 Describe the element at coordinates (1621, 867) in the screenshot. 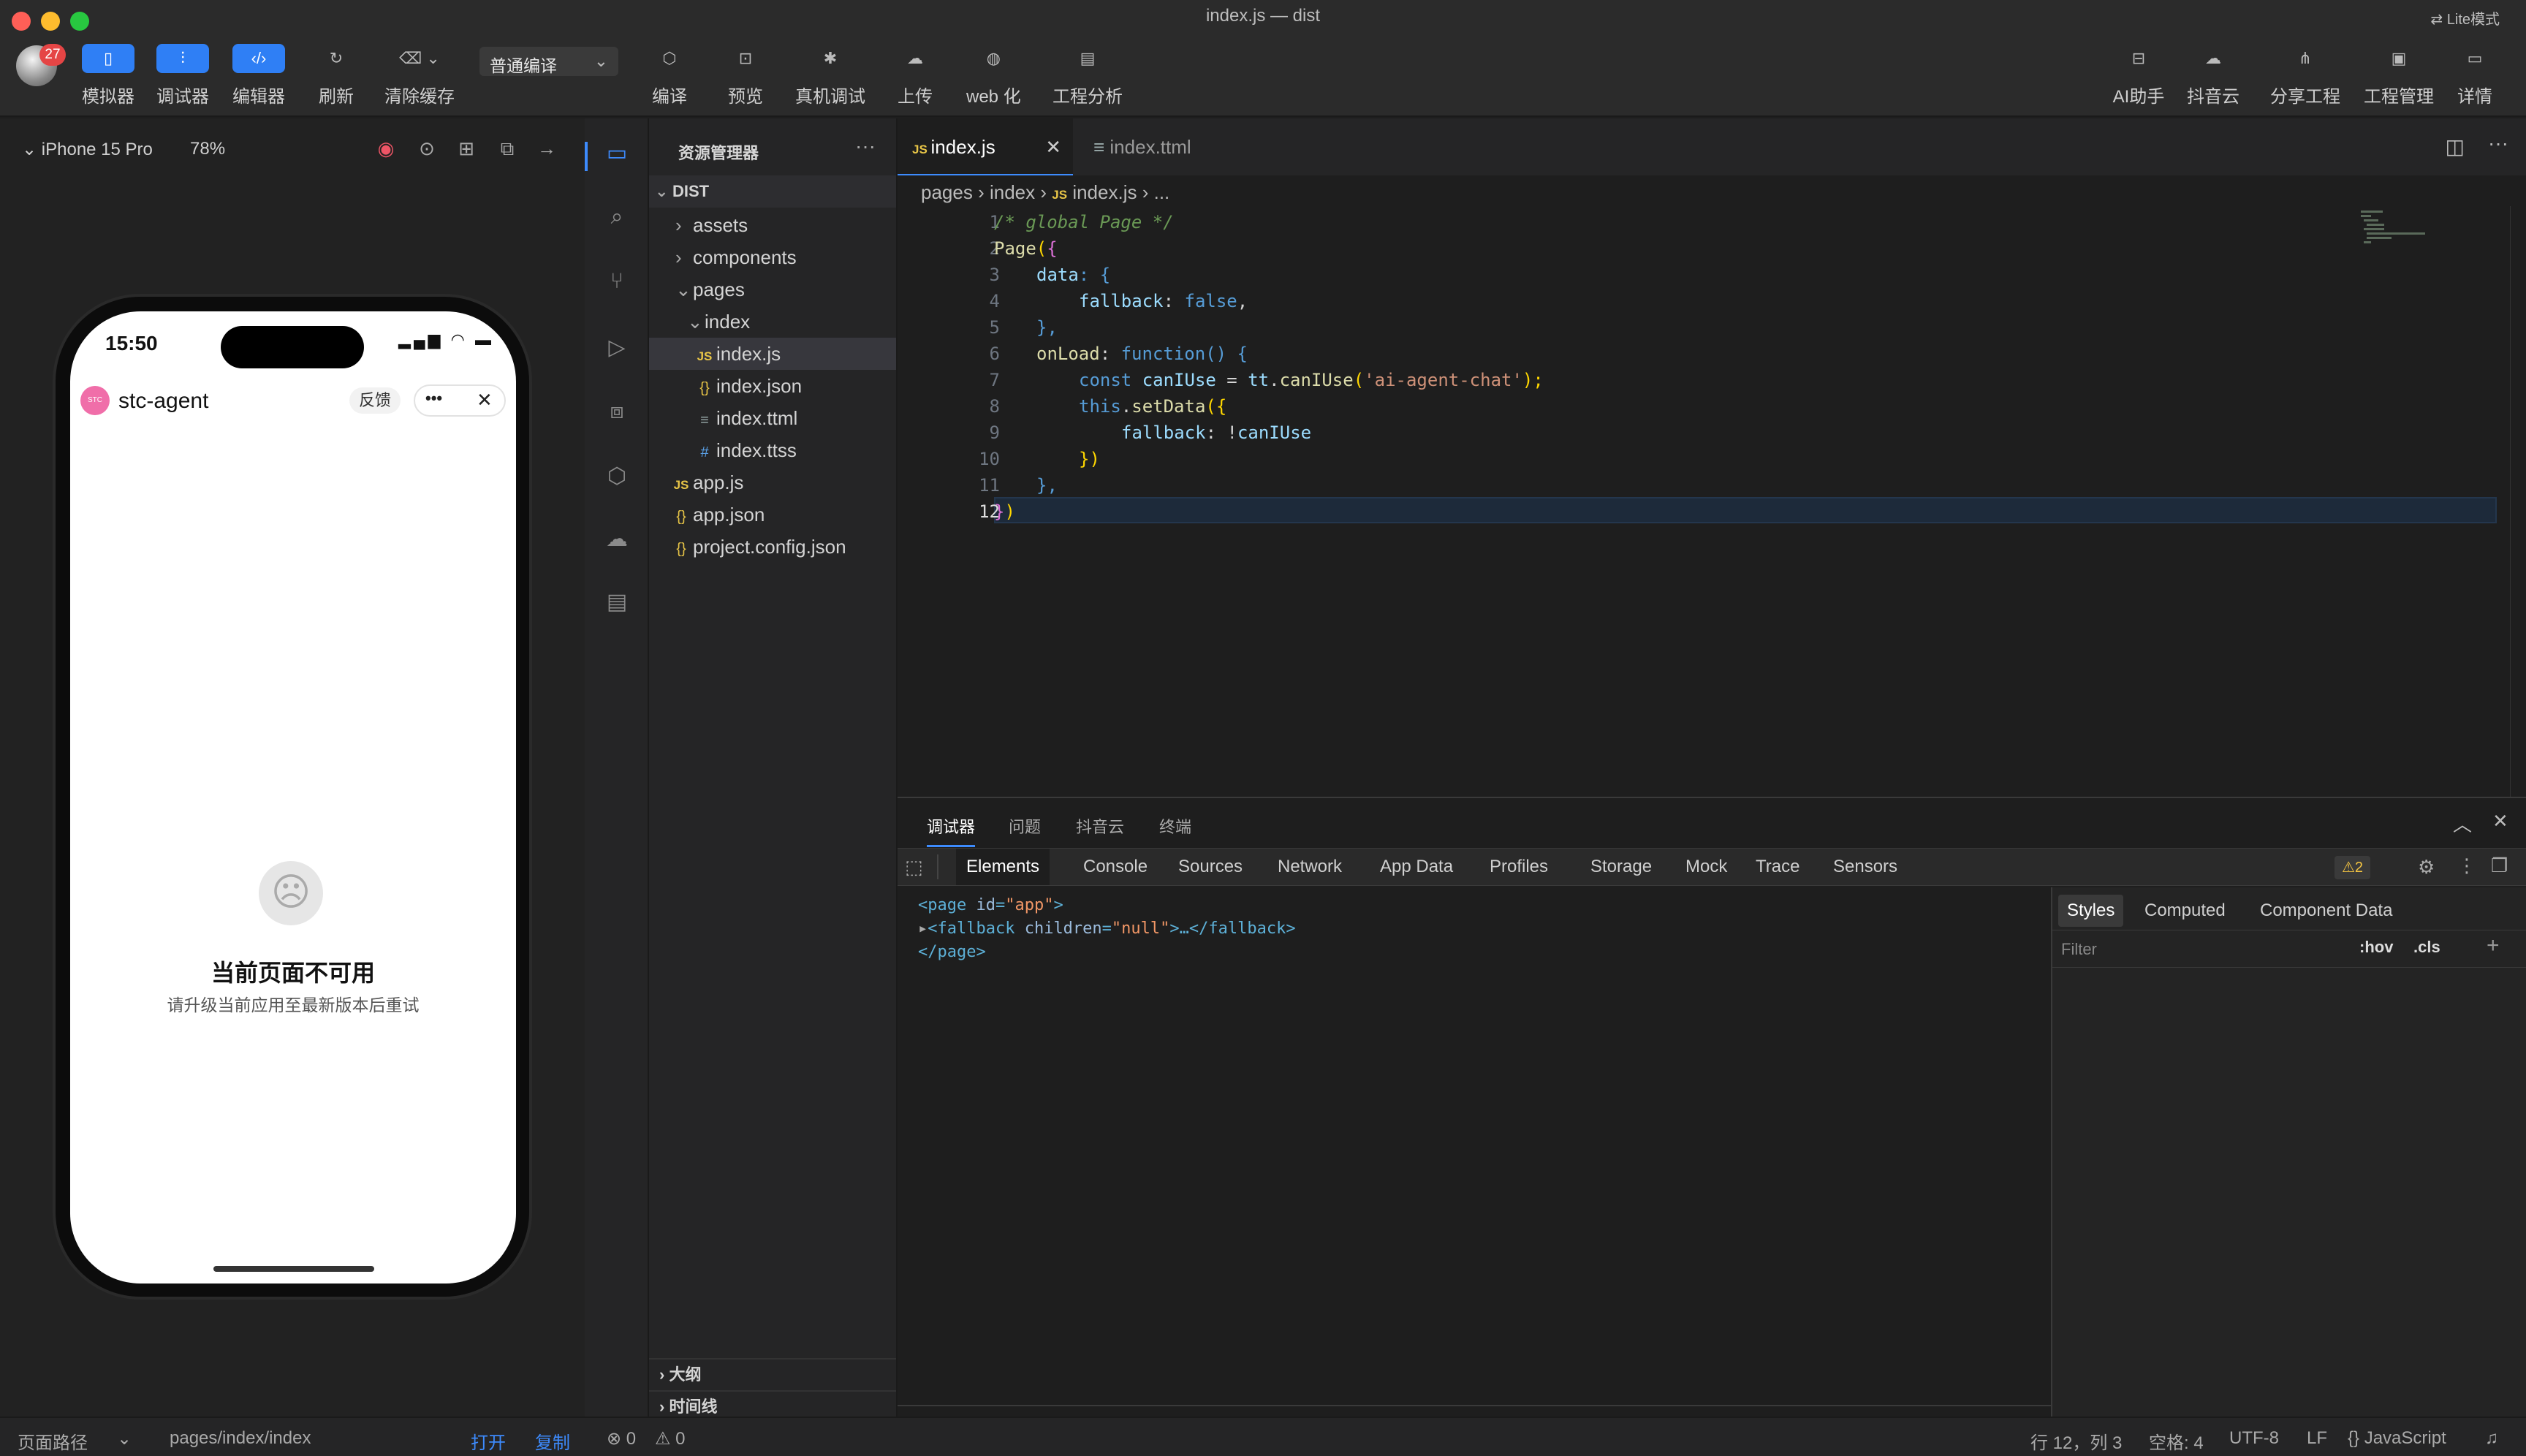

I see `devtools-tab-storage: Storage` at that location.